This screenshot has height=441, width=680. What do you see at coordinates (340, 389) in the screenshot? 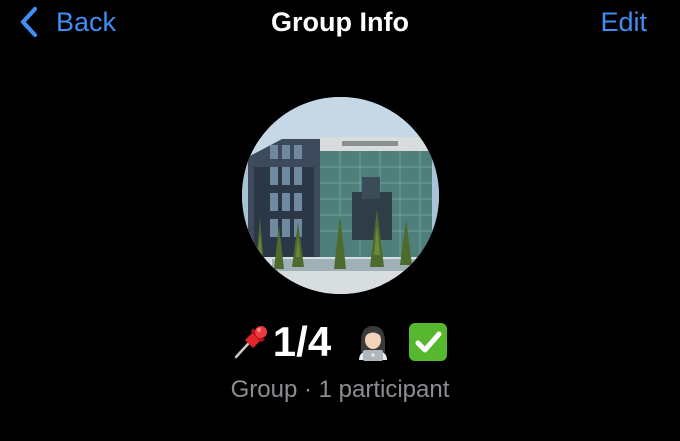
I see `group-subtitle: Group · 1 participant` at bounding box center [340, 389].